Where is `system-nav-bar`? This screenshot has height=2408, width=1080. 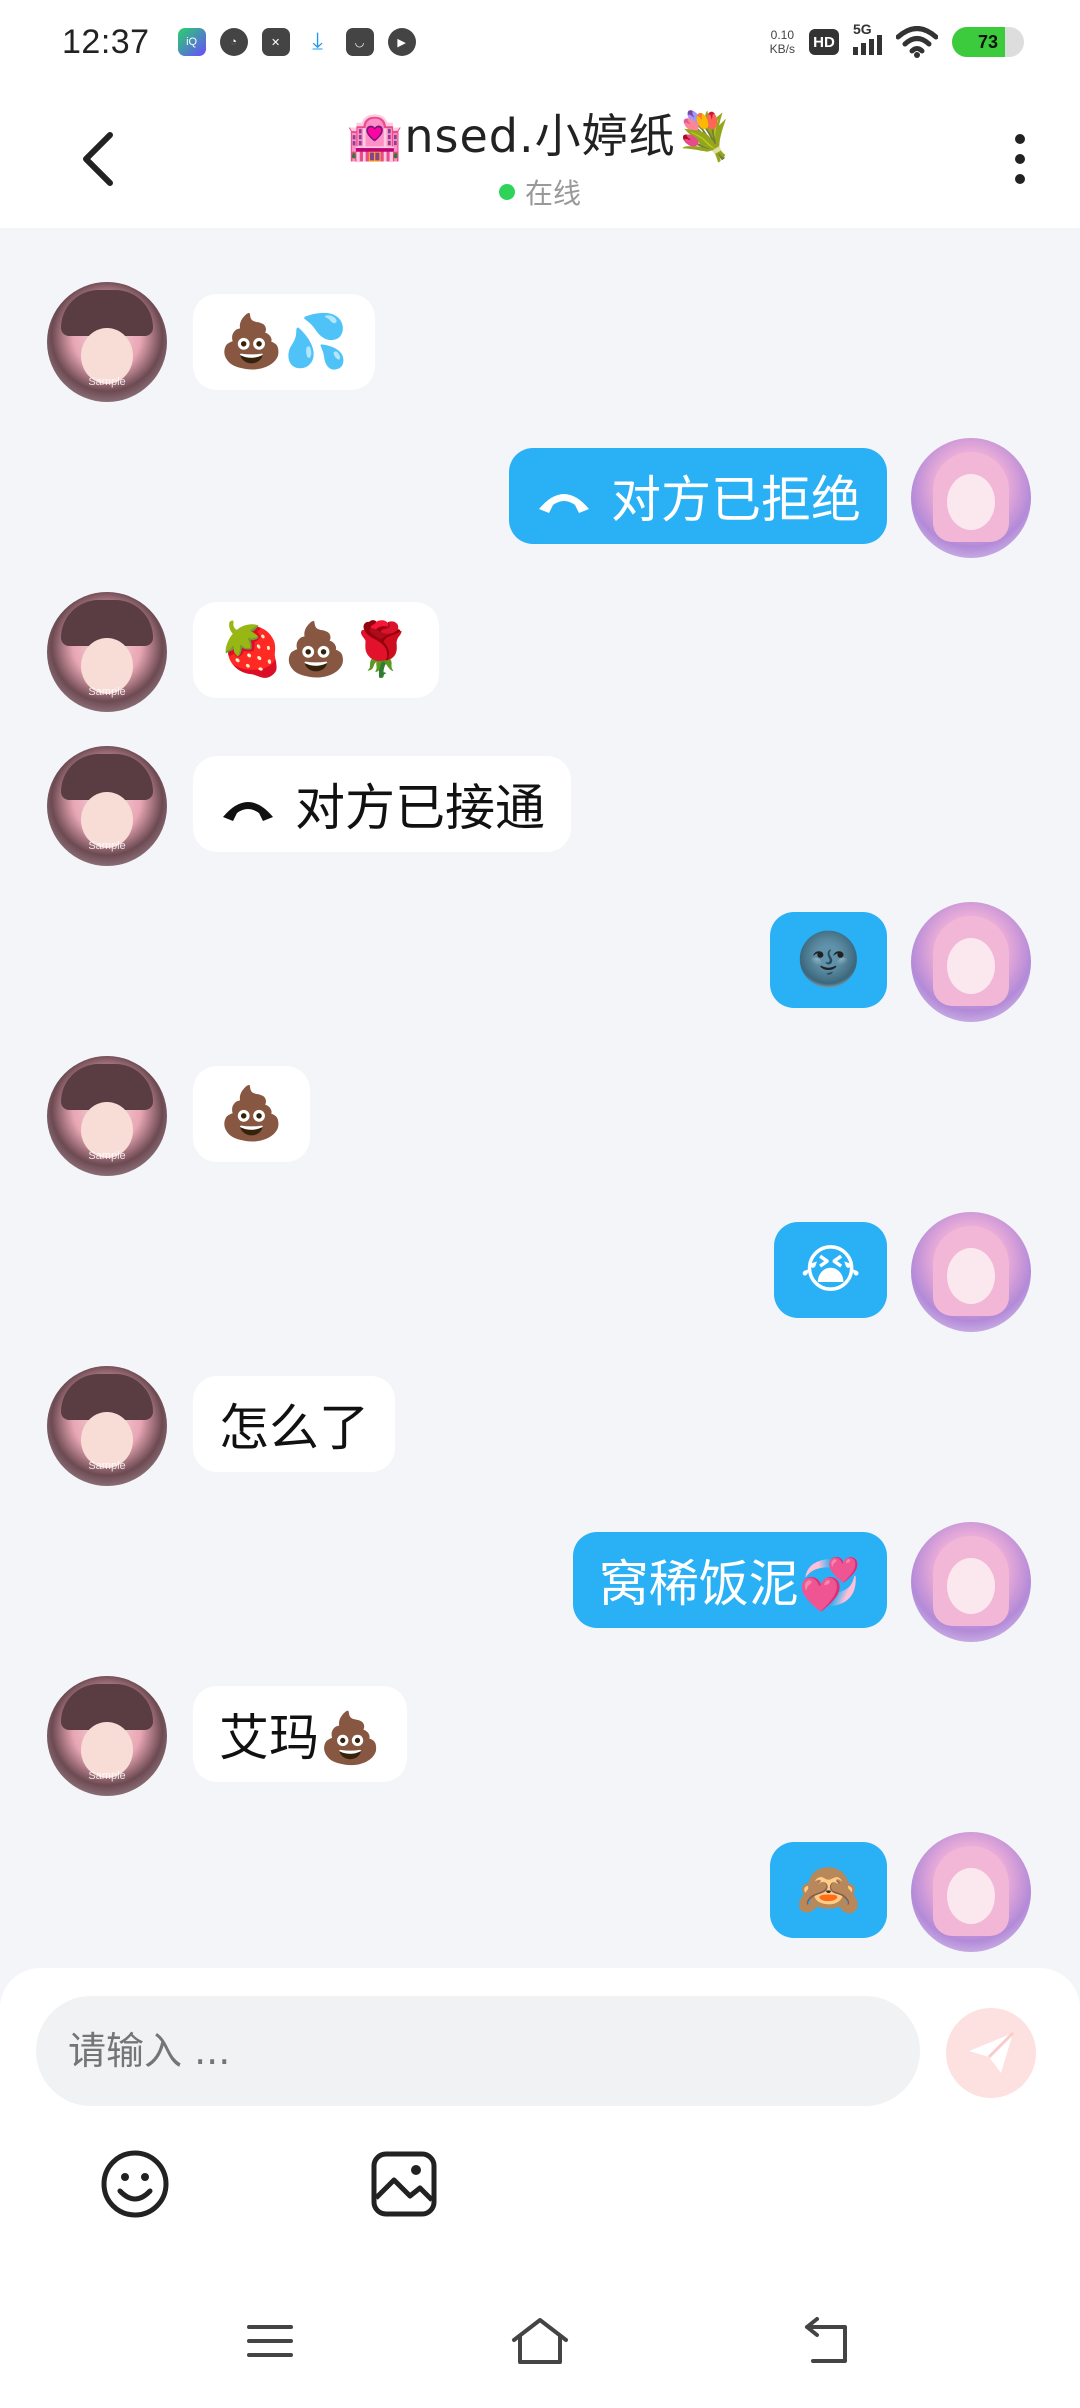 system-nav-bar is located at coordinates (540, 2339).